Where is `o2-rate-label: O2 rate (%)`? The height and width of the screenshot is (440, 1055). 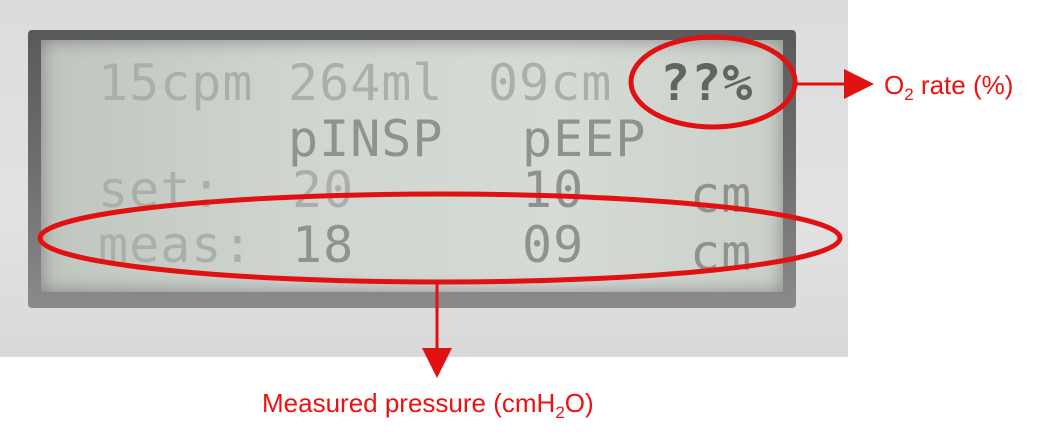 o2-rate-label: O2 rate (%) is located at coordinates (949, 87).